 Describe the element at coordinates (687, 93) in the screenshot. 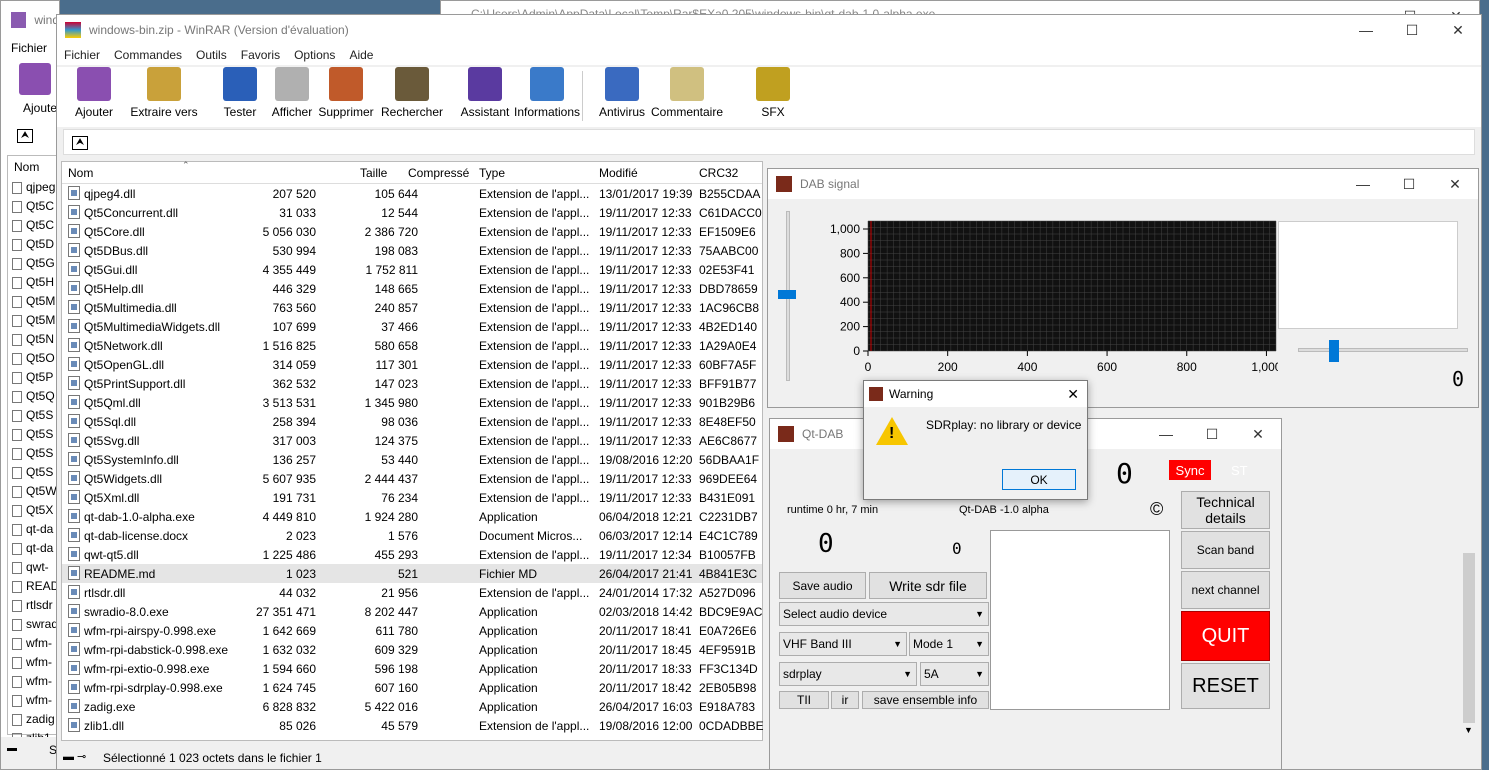

I see `comment-button: Commentaire` at that location.